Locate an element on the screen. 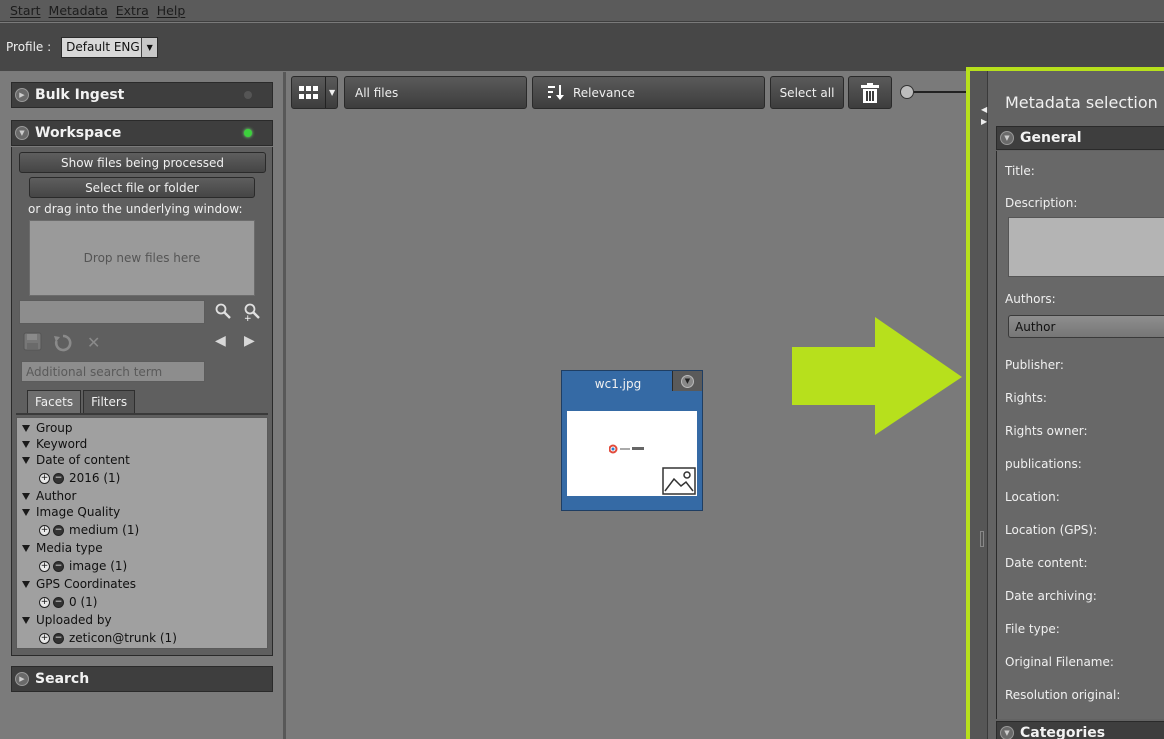 This screenshot has width=1164, height=739. tab-divider is located at coordinates (142, 414).